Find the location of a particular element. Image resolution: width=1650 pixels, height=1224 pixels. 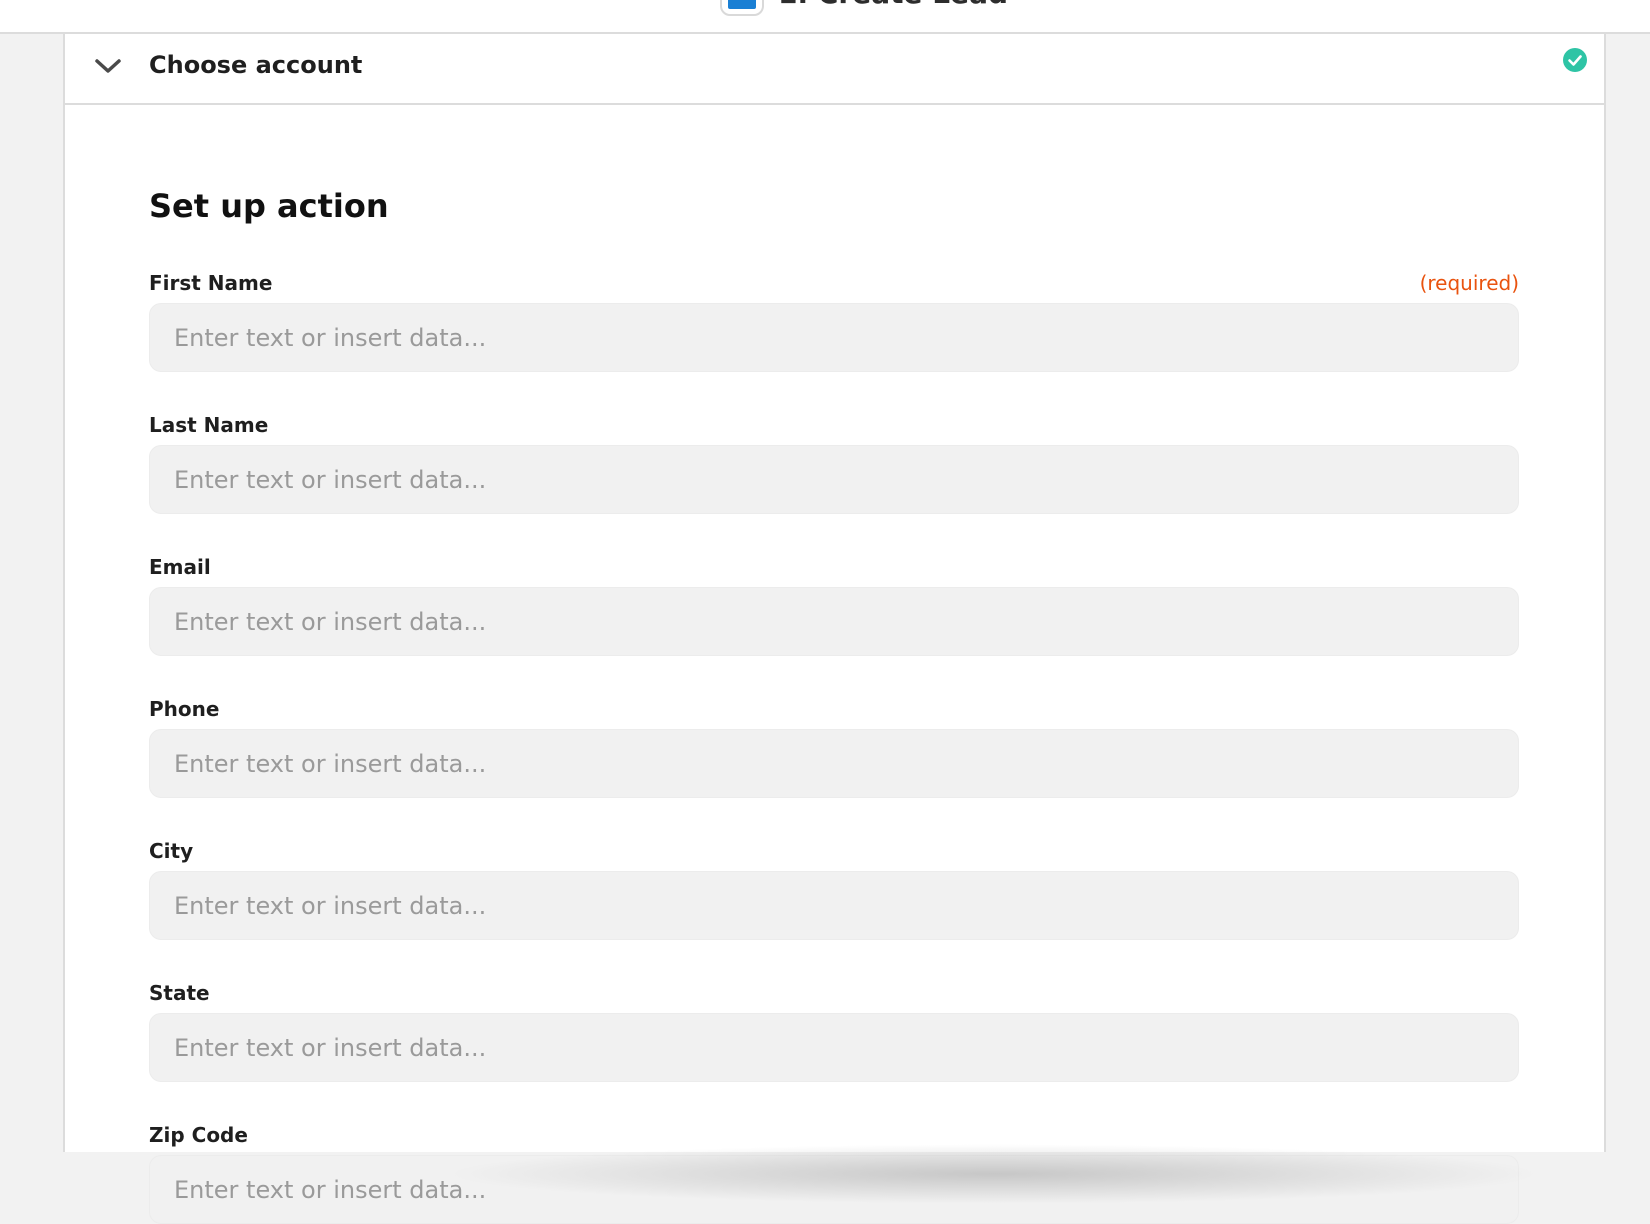

city-input is located at coordinates (834, 905).